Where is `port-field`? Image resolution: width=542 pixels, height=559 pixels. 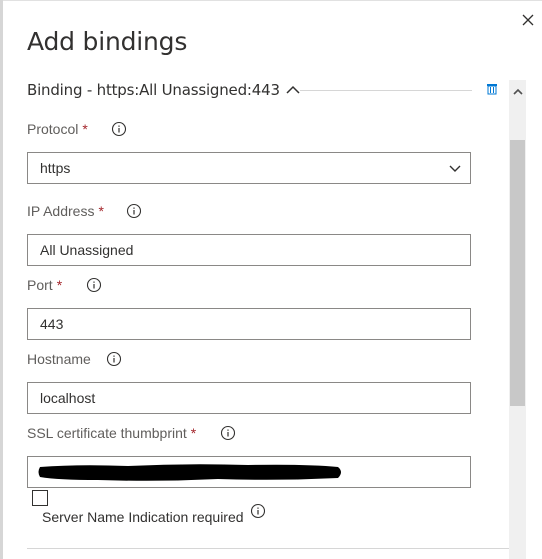 port-field is located at coordinates (249, 324).